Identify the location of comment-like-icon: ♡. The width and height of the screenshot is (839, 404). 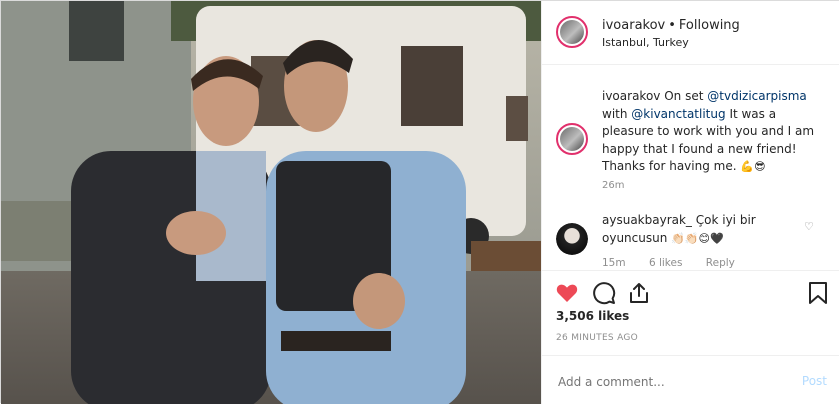
(809, 226).